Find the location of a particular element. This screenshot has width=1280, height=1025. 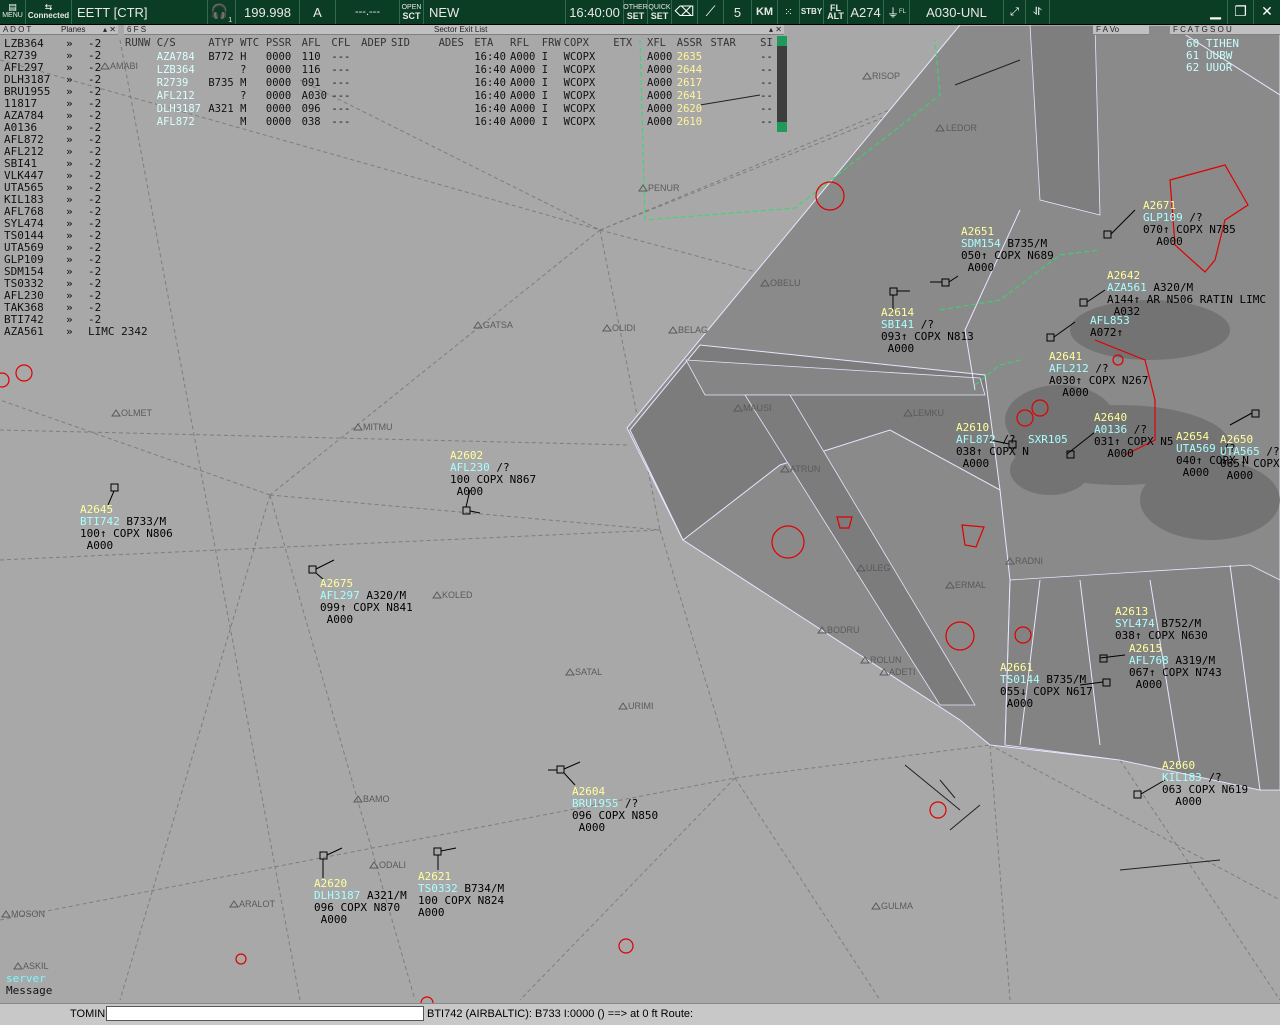

waypoint: BELAG is located at coordinates (688, 330).